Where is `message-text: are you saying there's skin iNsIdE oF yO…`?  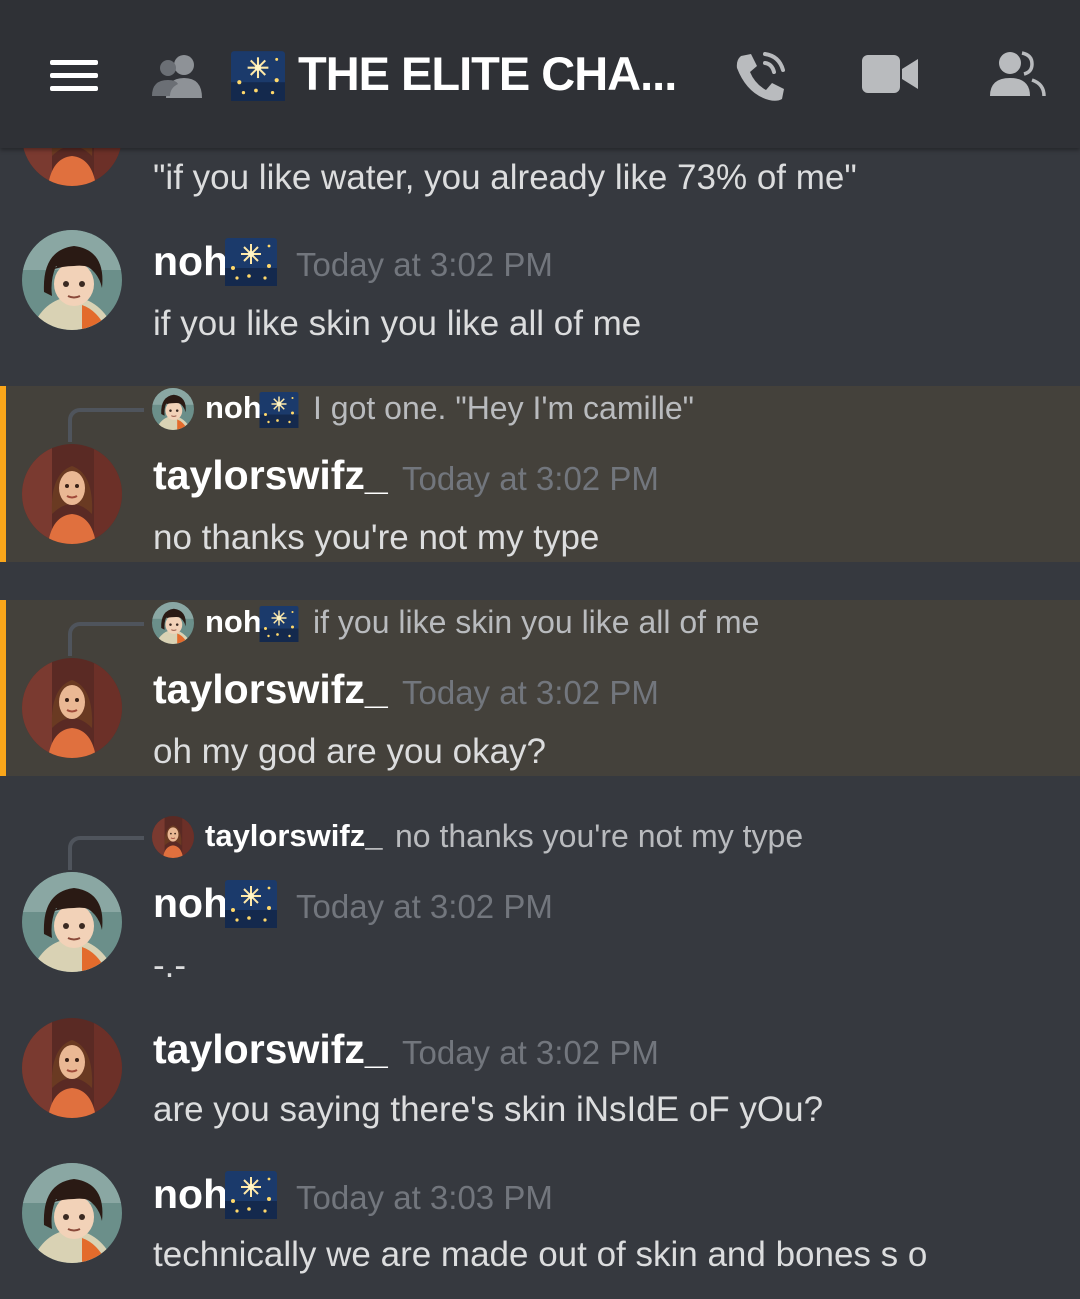
message-text: are you saying there's skin iNsIdE oF yO… is located at coordinates (488, 1109).